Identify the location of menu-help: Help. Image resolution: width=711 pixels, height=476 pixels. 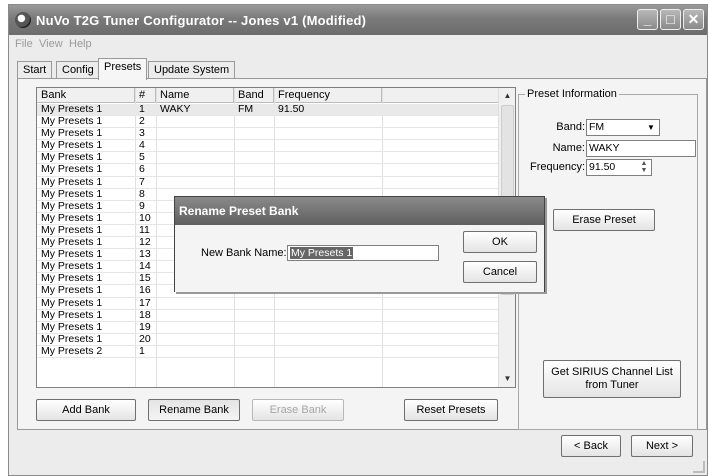
(80, 44).